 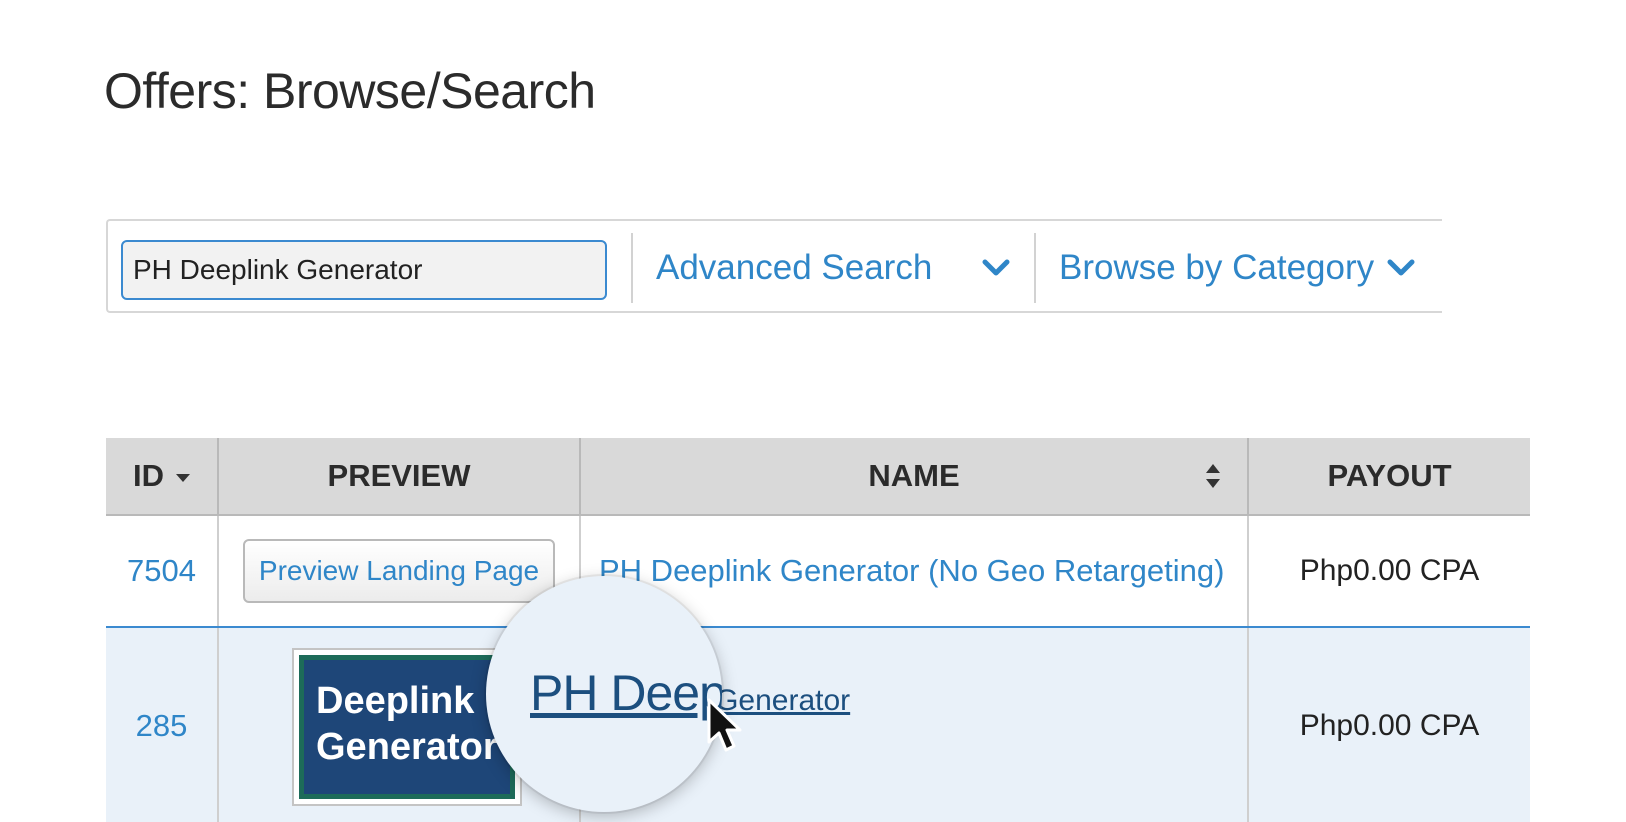 What do you see at coordinates (399, 571) in the screenshot?
I see `preview-landing-page-button: Preview Landing Page` at bounding box center [399, 571].